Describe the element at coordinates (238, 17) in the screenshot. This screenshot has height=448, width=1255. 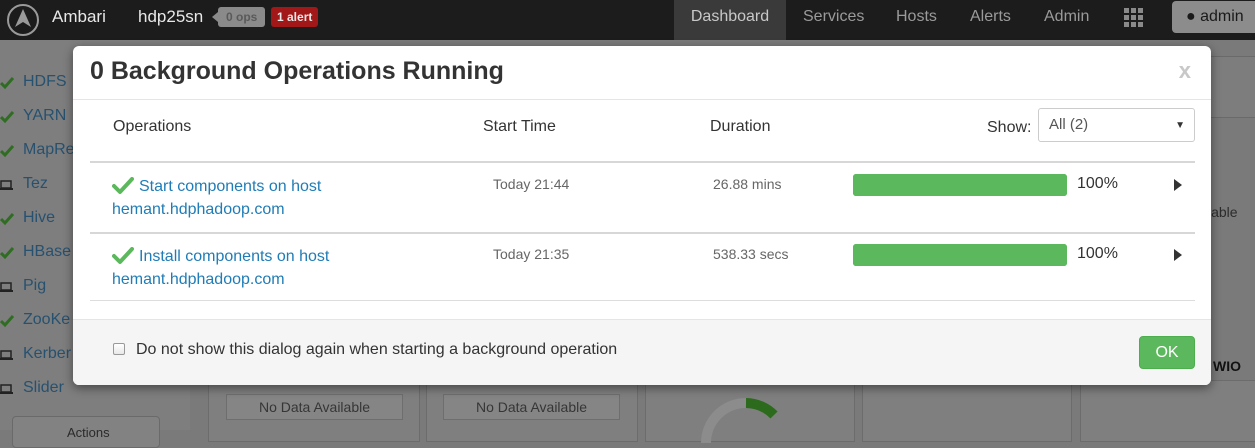
I see `ops-badge: 0 ops` at that location.